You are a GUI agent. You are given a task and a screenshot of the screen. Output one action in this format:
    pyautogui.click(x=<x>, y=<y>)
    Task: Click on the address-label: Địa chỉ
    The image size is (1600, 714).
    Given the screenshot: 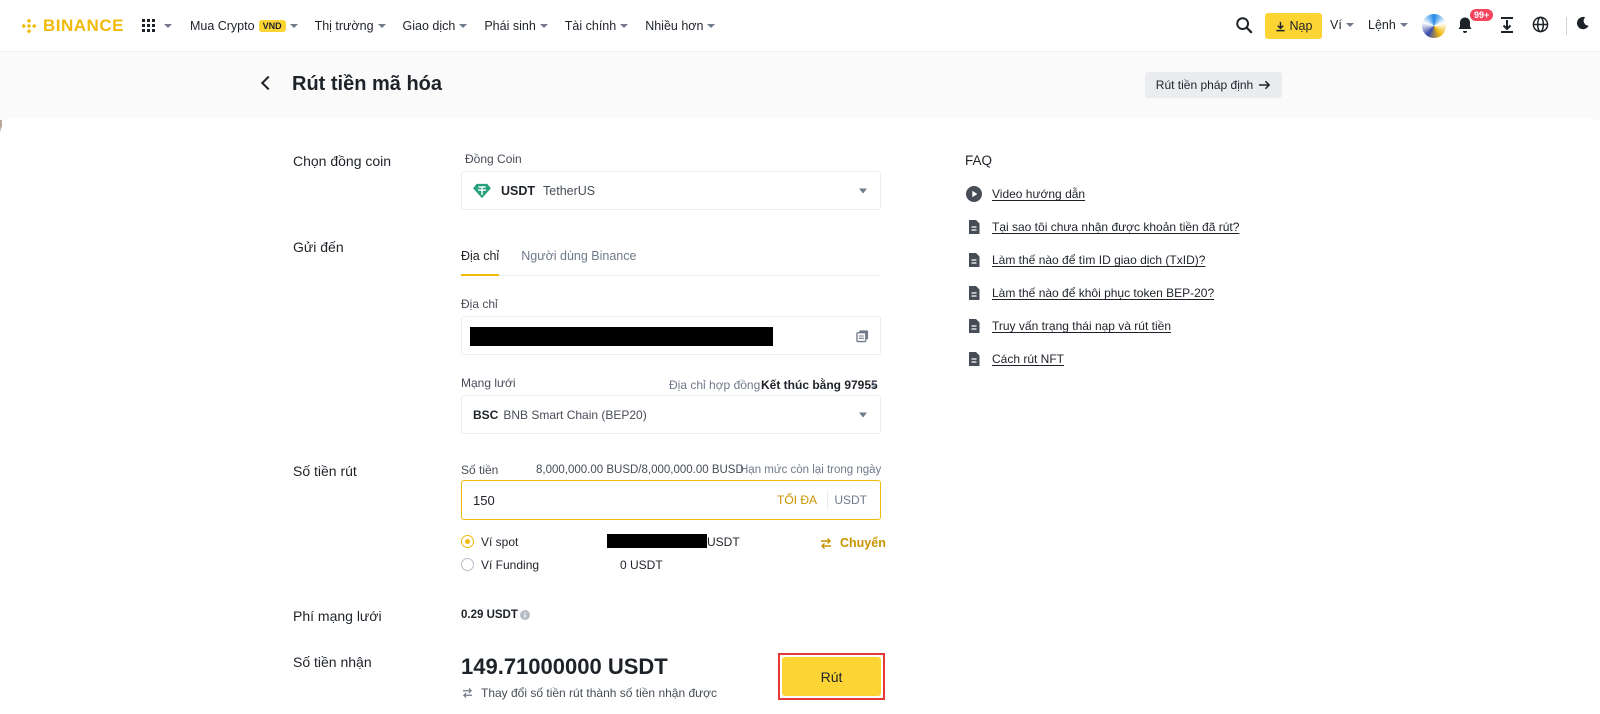 What is the action you would take?
    pyautogui.click(x=479, y=304)
    